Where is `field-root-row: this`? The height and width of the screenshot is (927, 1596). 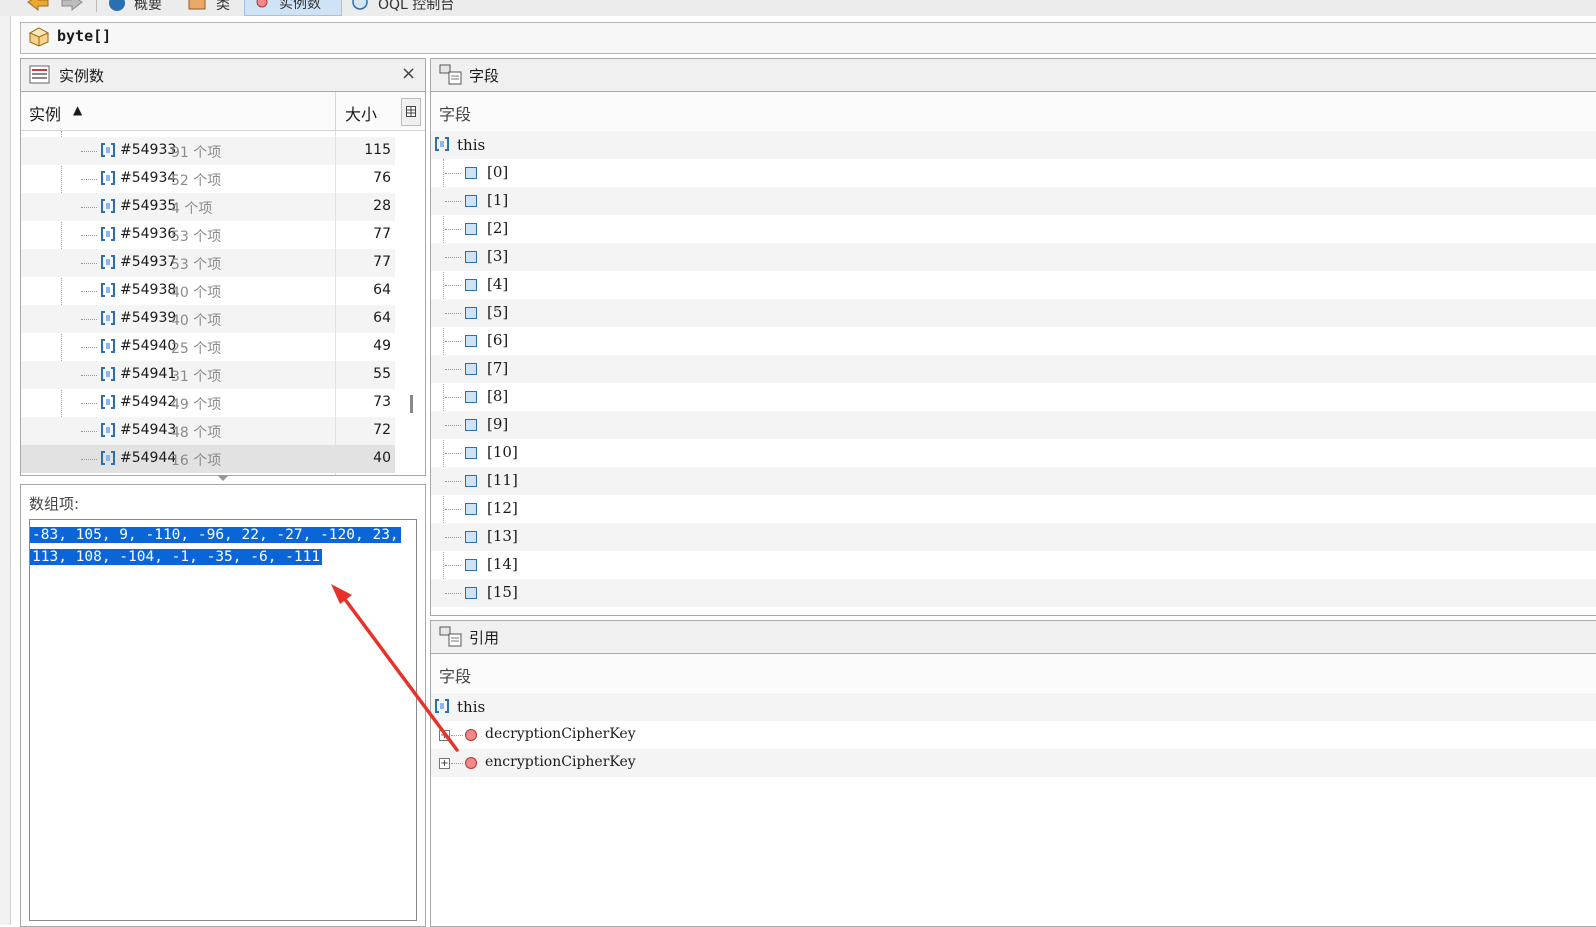 field-root-row: this is located at coordinates (1013, 145).